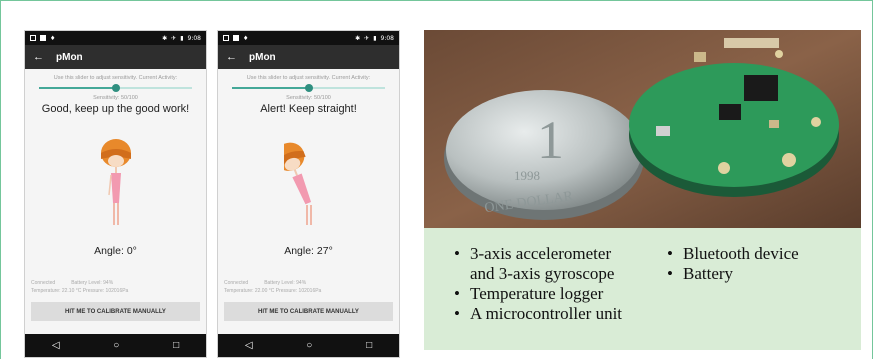 The image size is (873, 360). What do you see at coordinates (308, 109) in the screenshot?
I see `activity-message: Alert! Keep straight!` at bounding box center [308, 109].